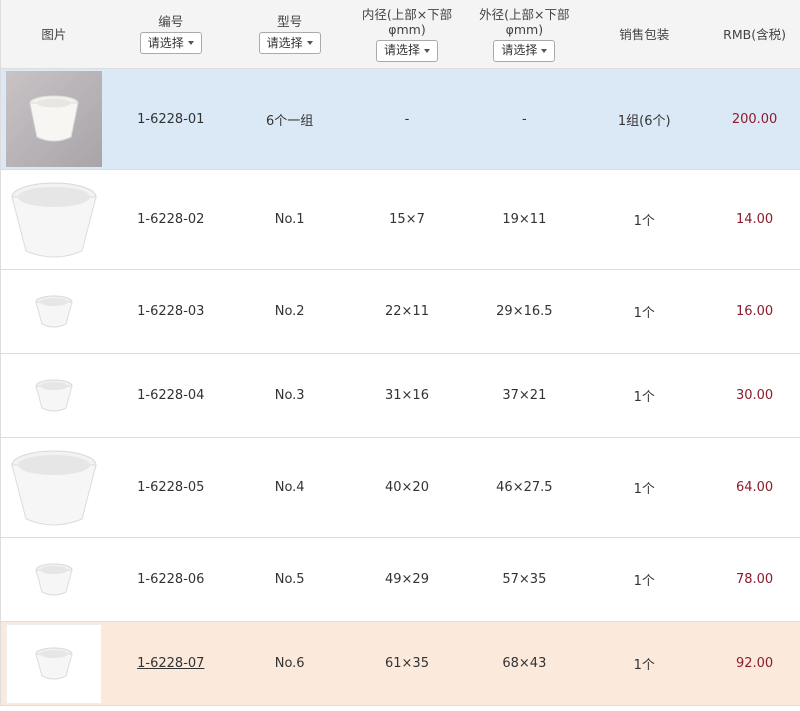  What do you see at coordinates (171, 579) in the screenshot?
I see `row-number: 1-6228-06` at bounding box center [171, 579].